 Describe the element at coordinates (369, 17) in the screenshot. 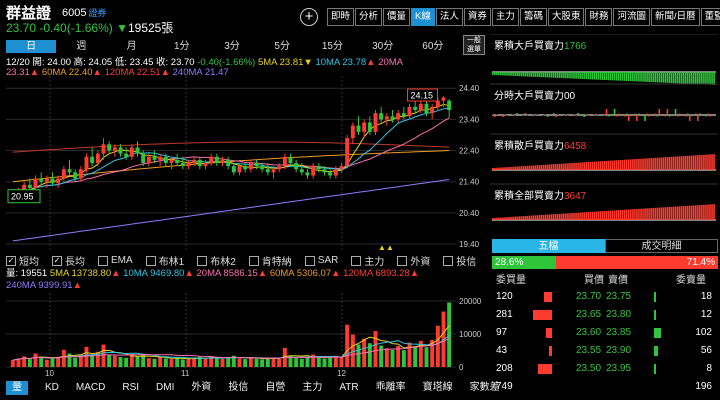

I see `nav-1: 分析` at that location.